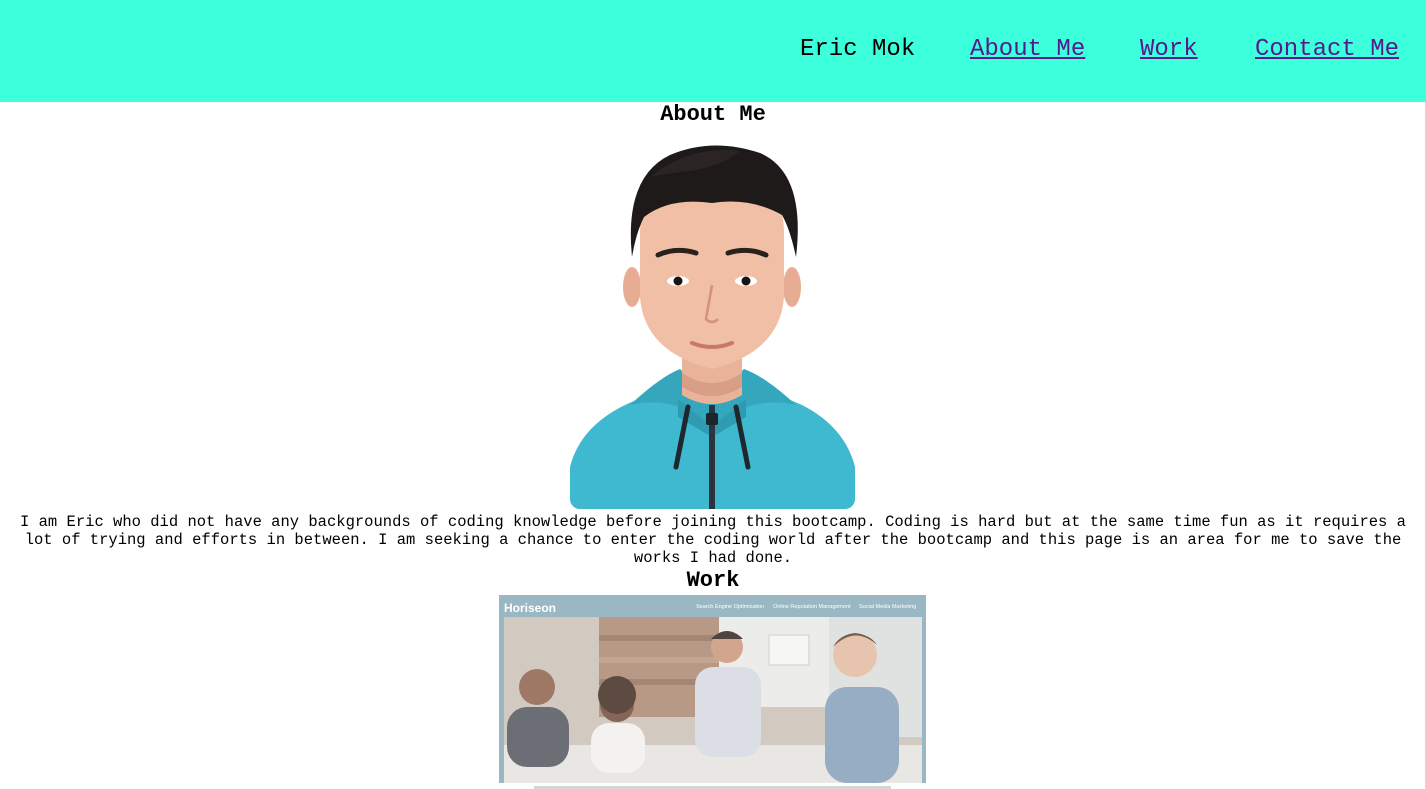  I want to click on site-brand: Eric Mok, so click(858, 49).